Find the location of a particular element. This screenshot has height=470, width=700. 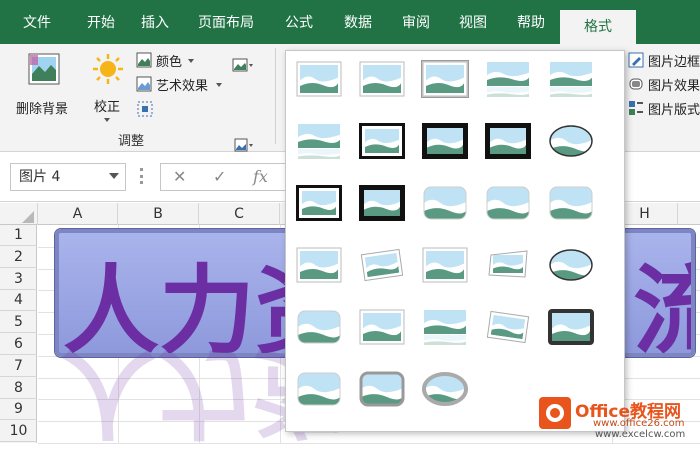

corrections-button: 校正 is located at coordinates (108, 91).